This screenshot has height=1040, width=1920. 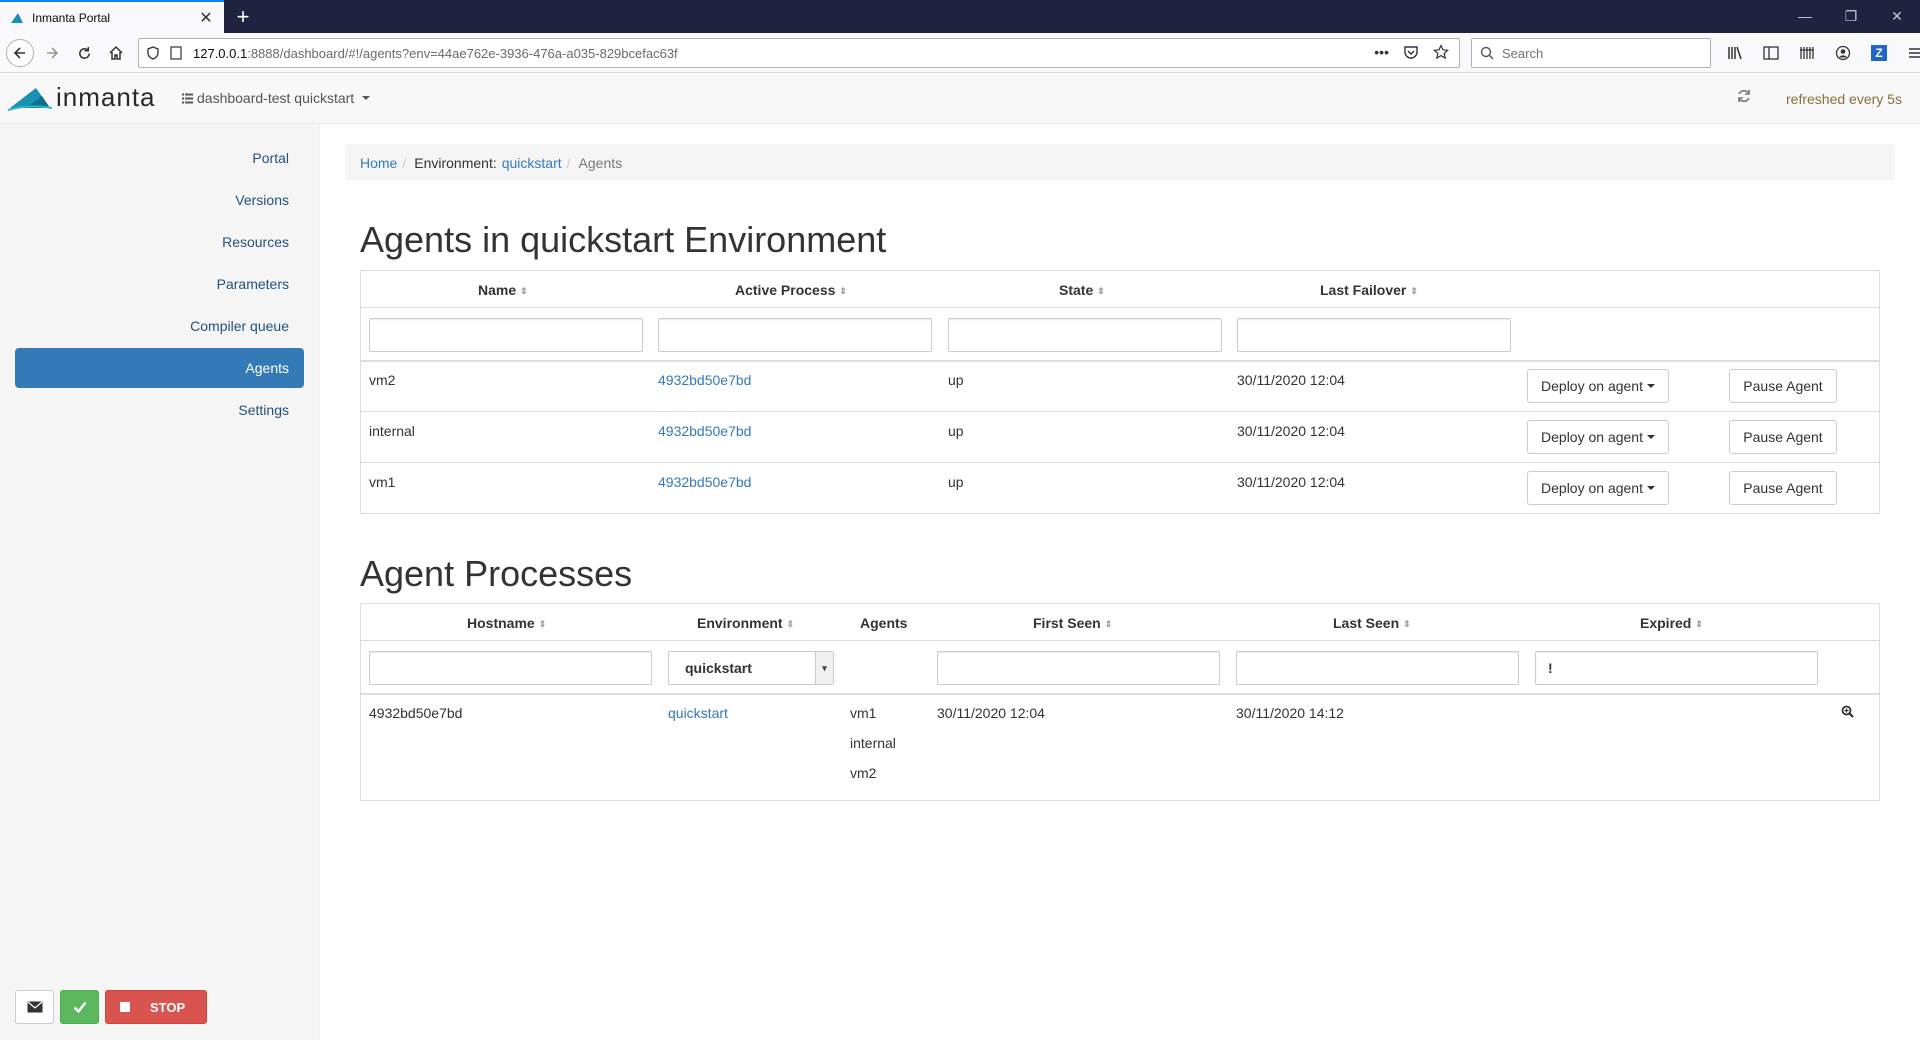 I want to click on menu-icon, so click(x=1911, y=53).